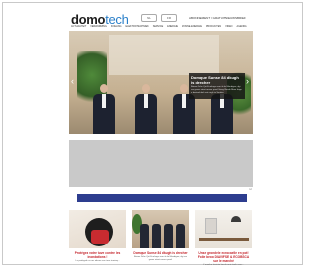 The height and width of the screenshot is (269, 320). I want to click on ad-label: Ad, so click(250, 189).